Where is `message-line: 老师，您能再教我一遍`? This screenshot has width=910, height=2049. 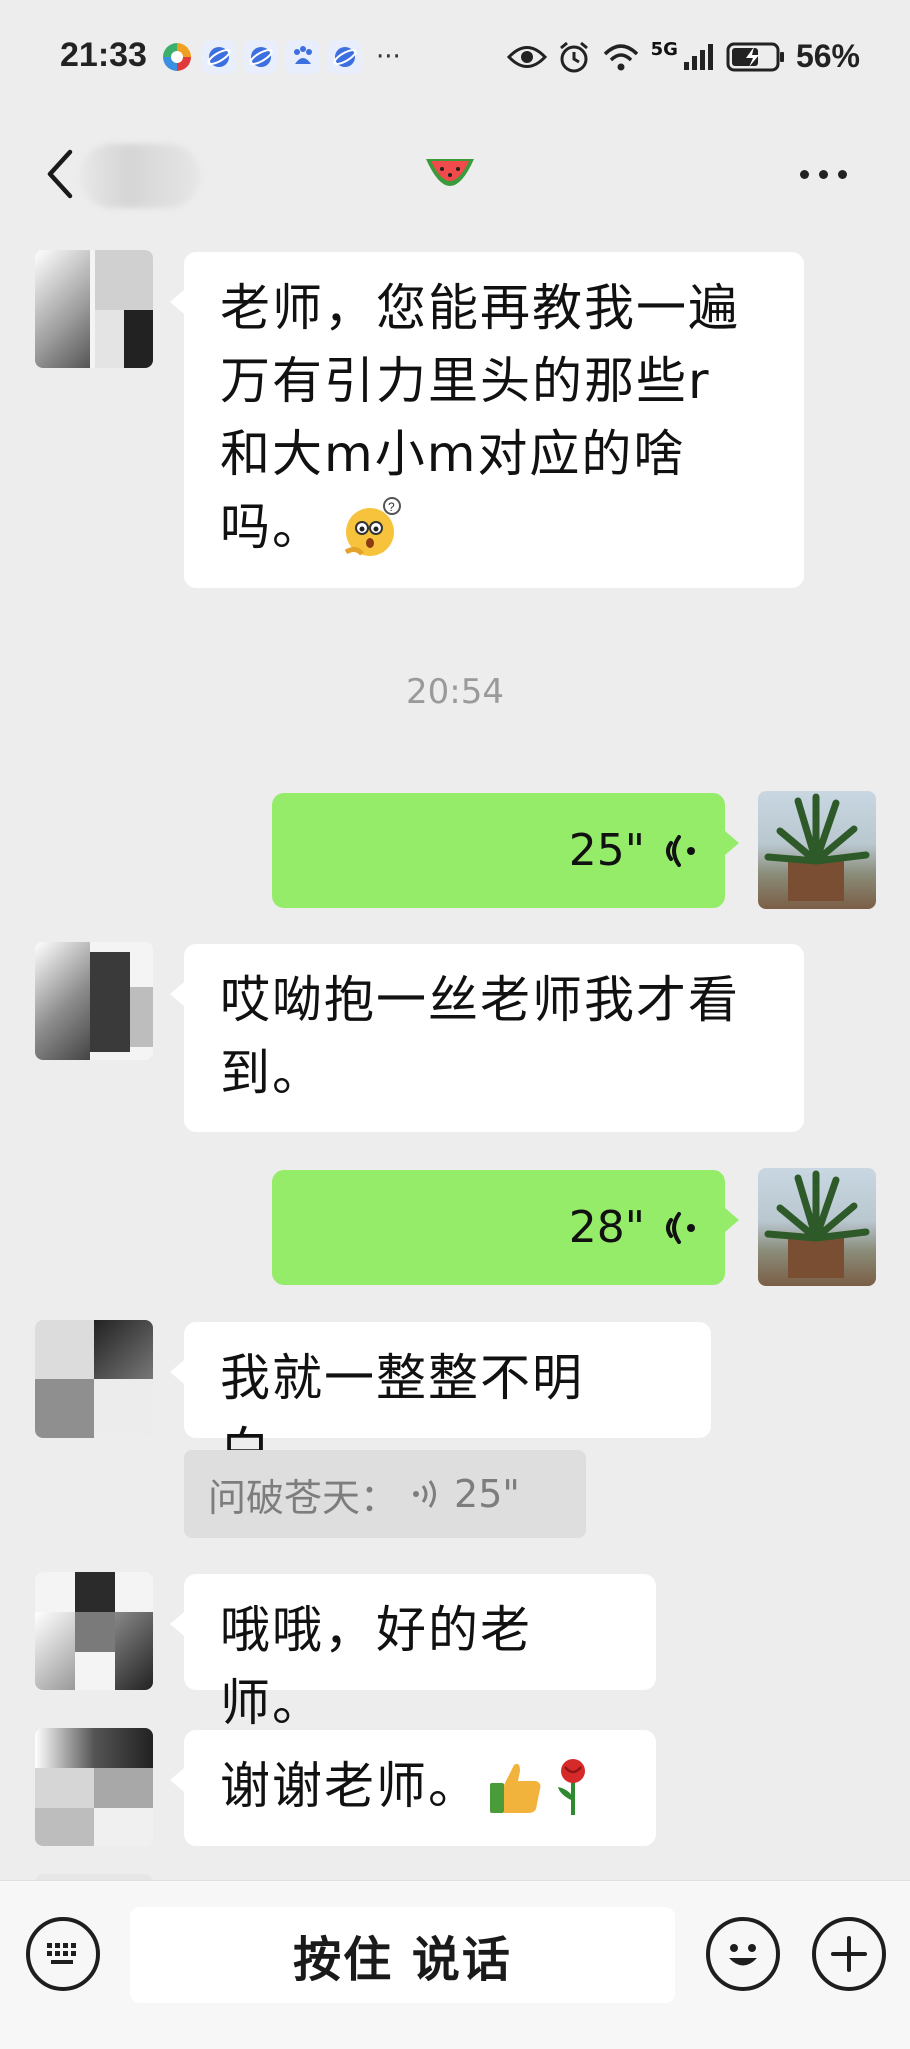 message-line: 老师，您能再教我一遍 is located at coordinates (480, 308).